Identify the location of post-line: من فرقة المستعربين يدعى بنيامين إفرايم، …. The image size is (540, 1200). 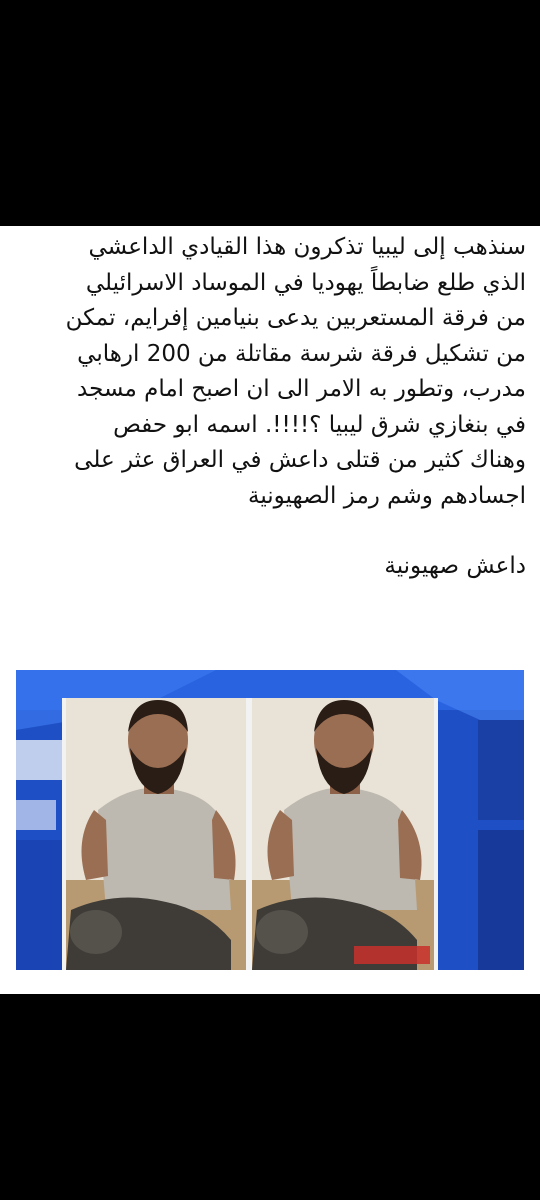
(295, 318).